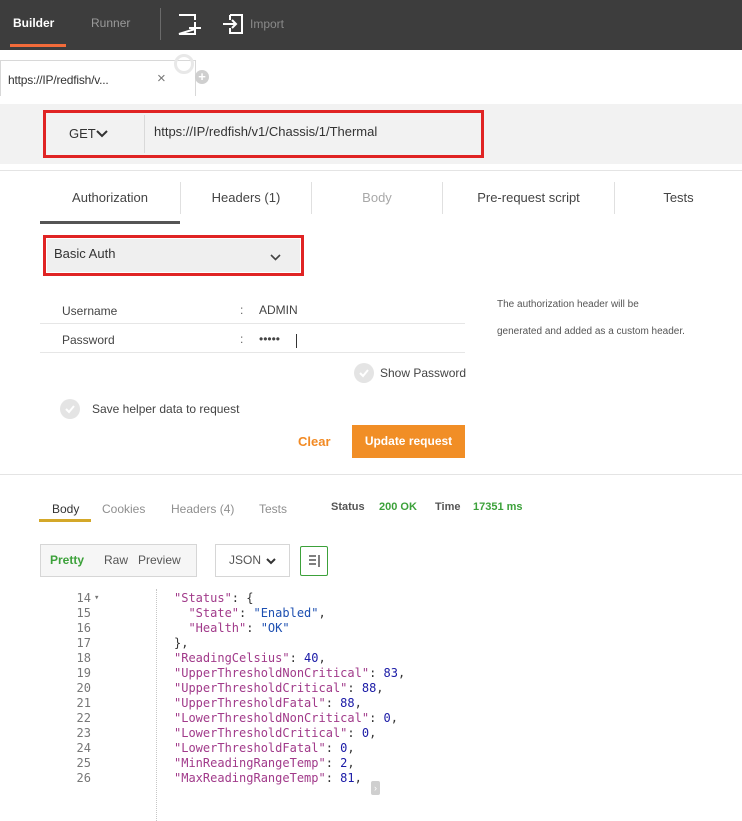 The height and width of the screenshot is (821, 742). I want to click on show-password-checkbox, so click(364, 373).